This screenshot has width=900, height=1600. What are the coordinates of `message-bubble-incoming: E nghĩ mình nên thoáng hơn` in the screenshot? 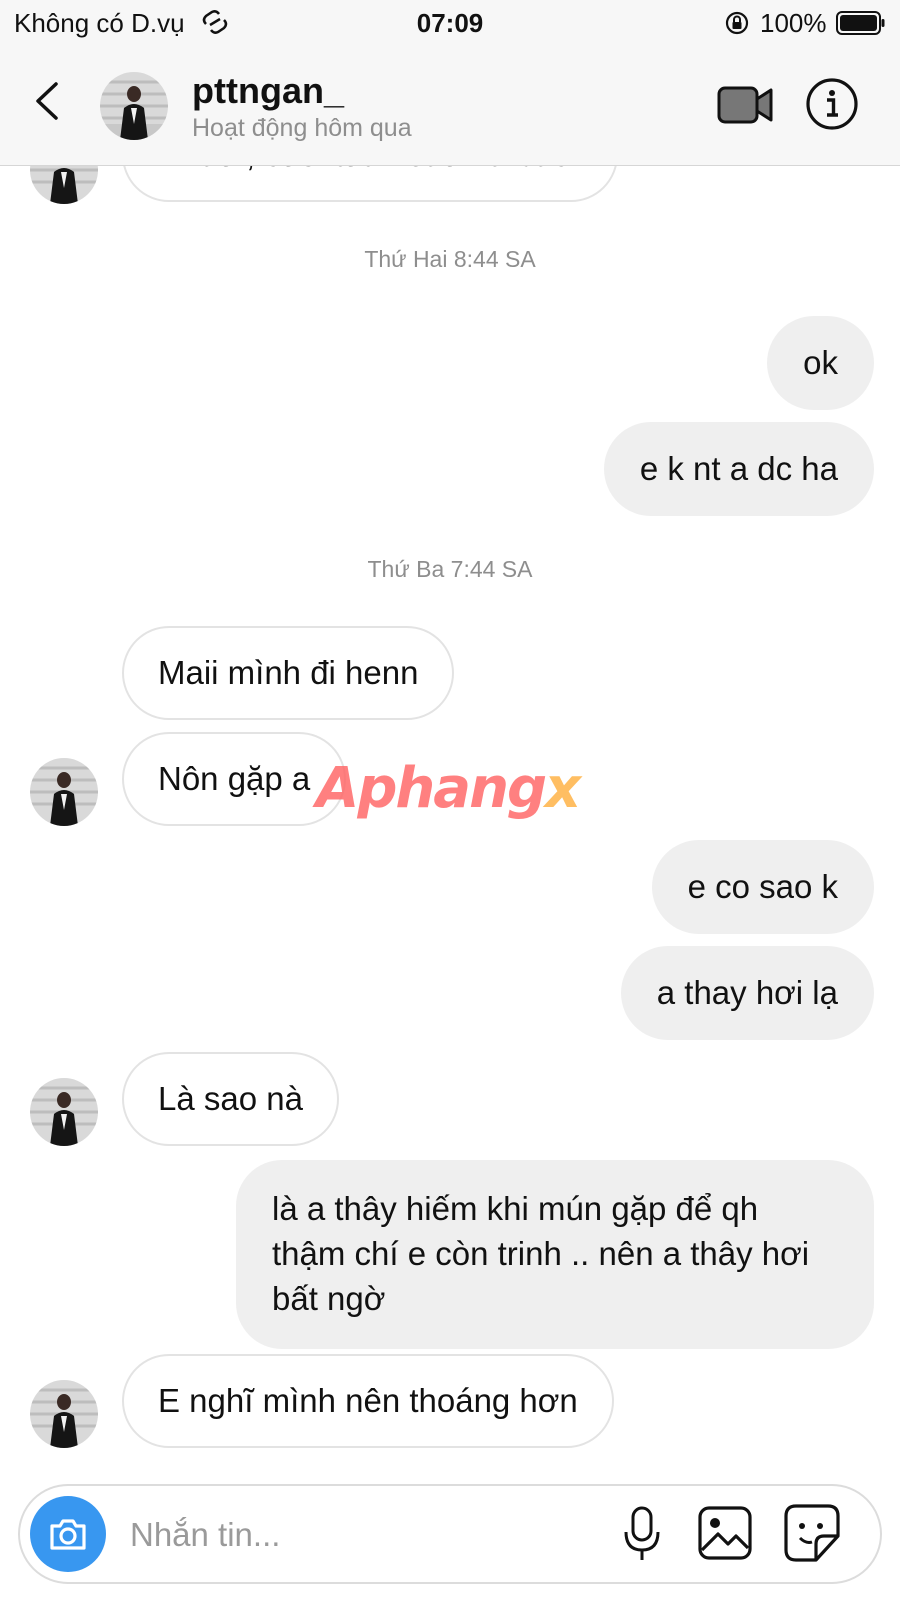 It's located at (368, 1401).